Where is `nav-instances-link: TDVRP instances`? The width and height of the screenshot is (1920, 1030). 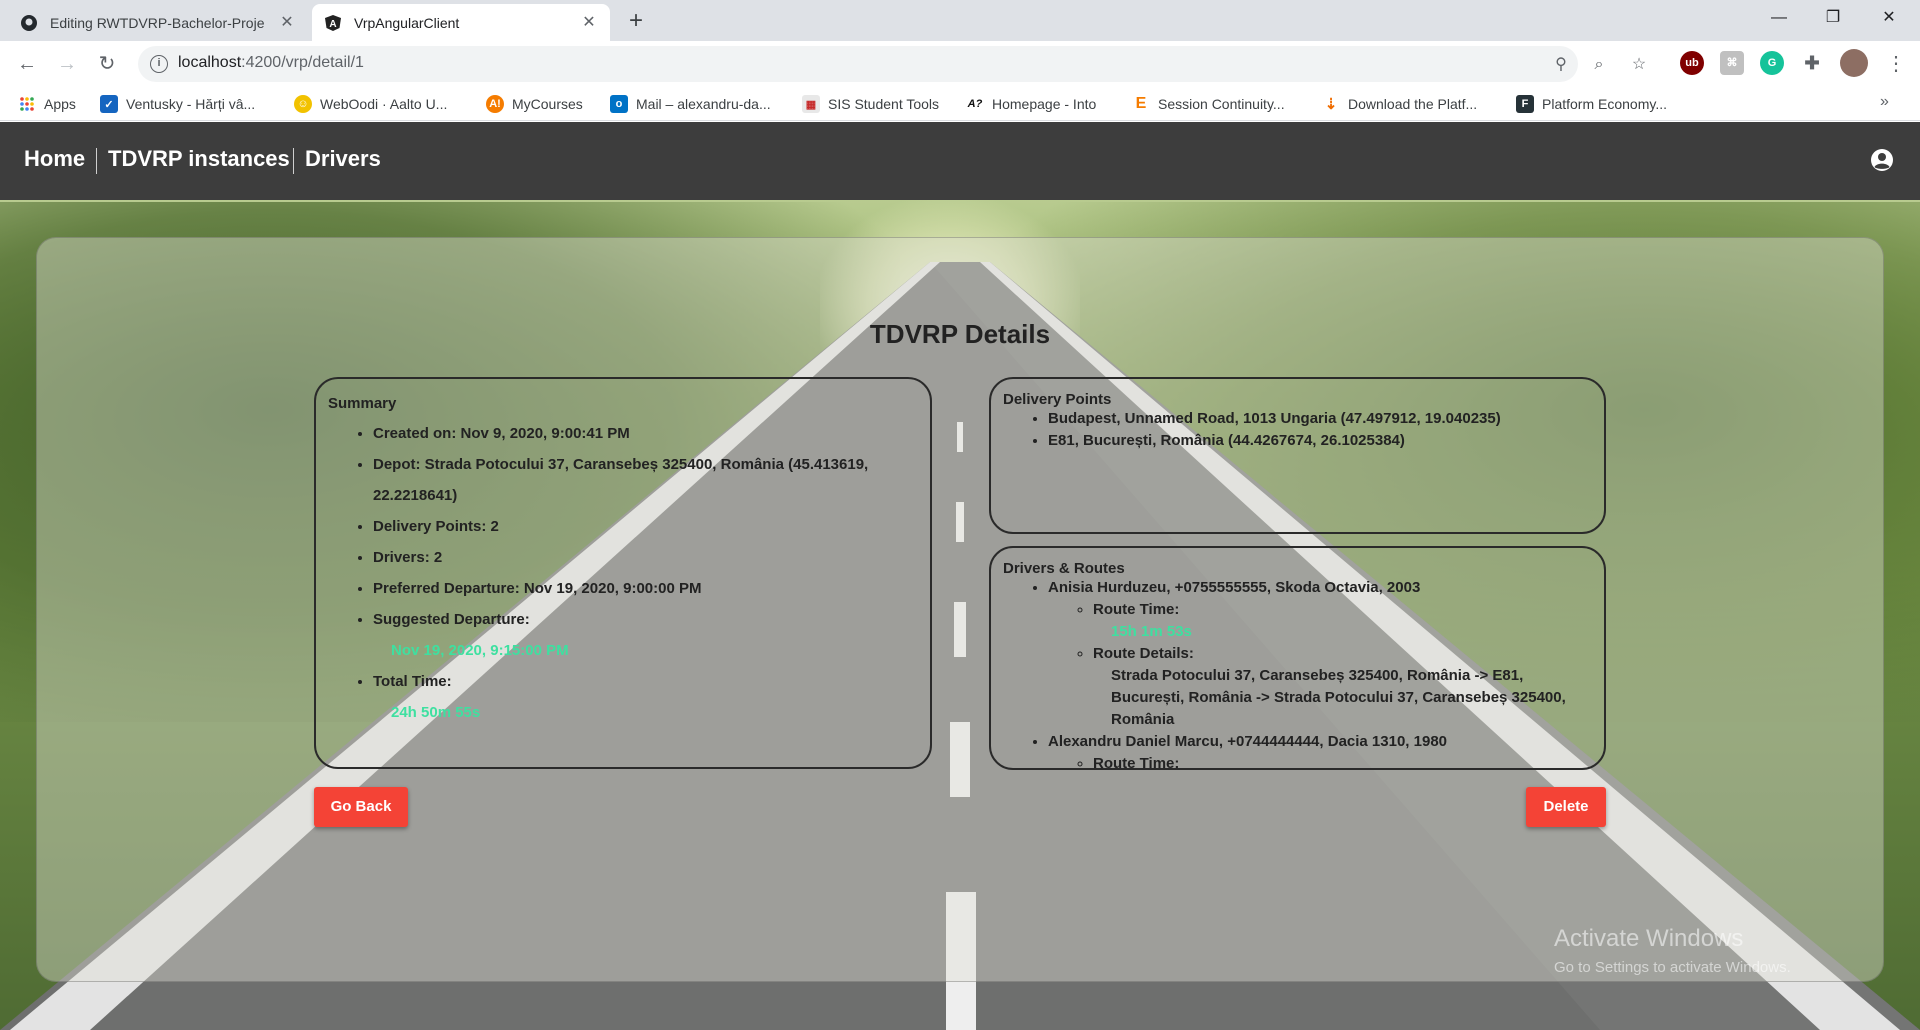
nav-instances-link: TDVRP instances is located at coordinates (199, 159).